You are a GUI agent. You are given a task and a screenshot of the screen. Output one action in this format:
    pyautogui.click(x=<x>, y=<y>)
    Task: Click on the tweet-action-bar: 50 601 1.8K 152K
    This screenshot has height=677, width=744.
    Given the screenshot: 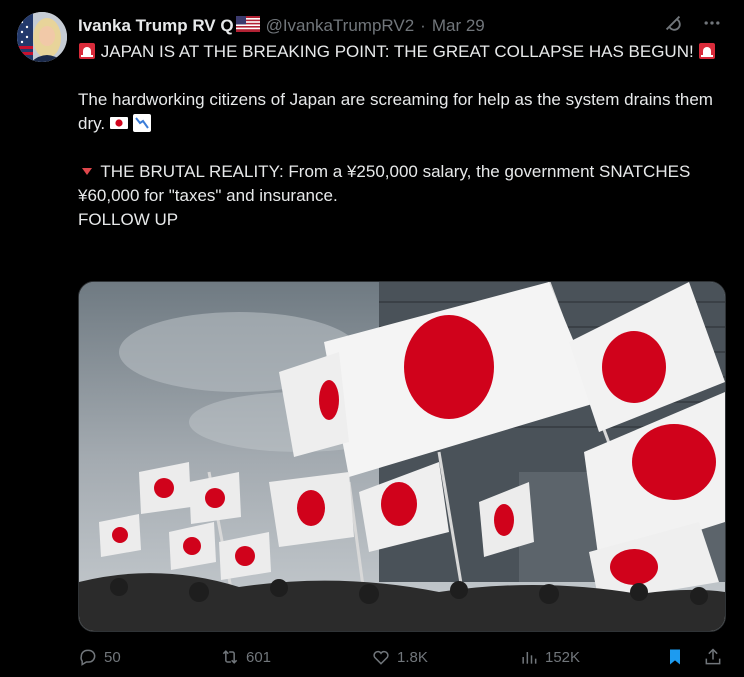 What is the action you would take?
    pyautogui.click(x=401, y=657)
    